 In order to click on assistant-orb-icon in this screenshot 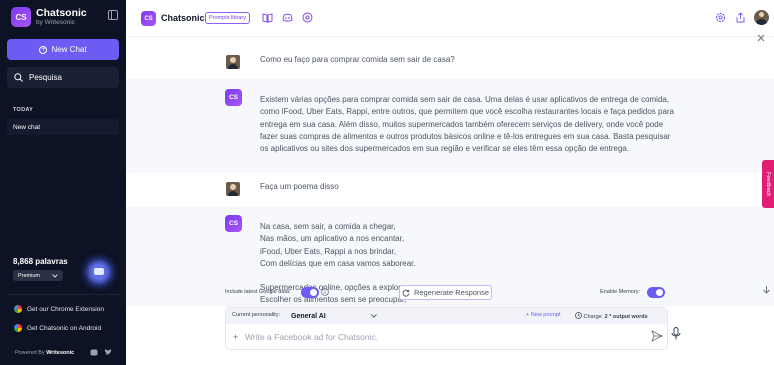, I will do `click(99, 272)`.